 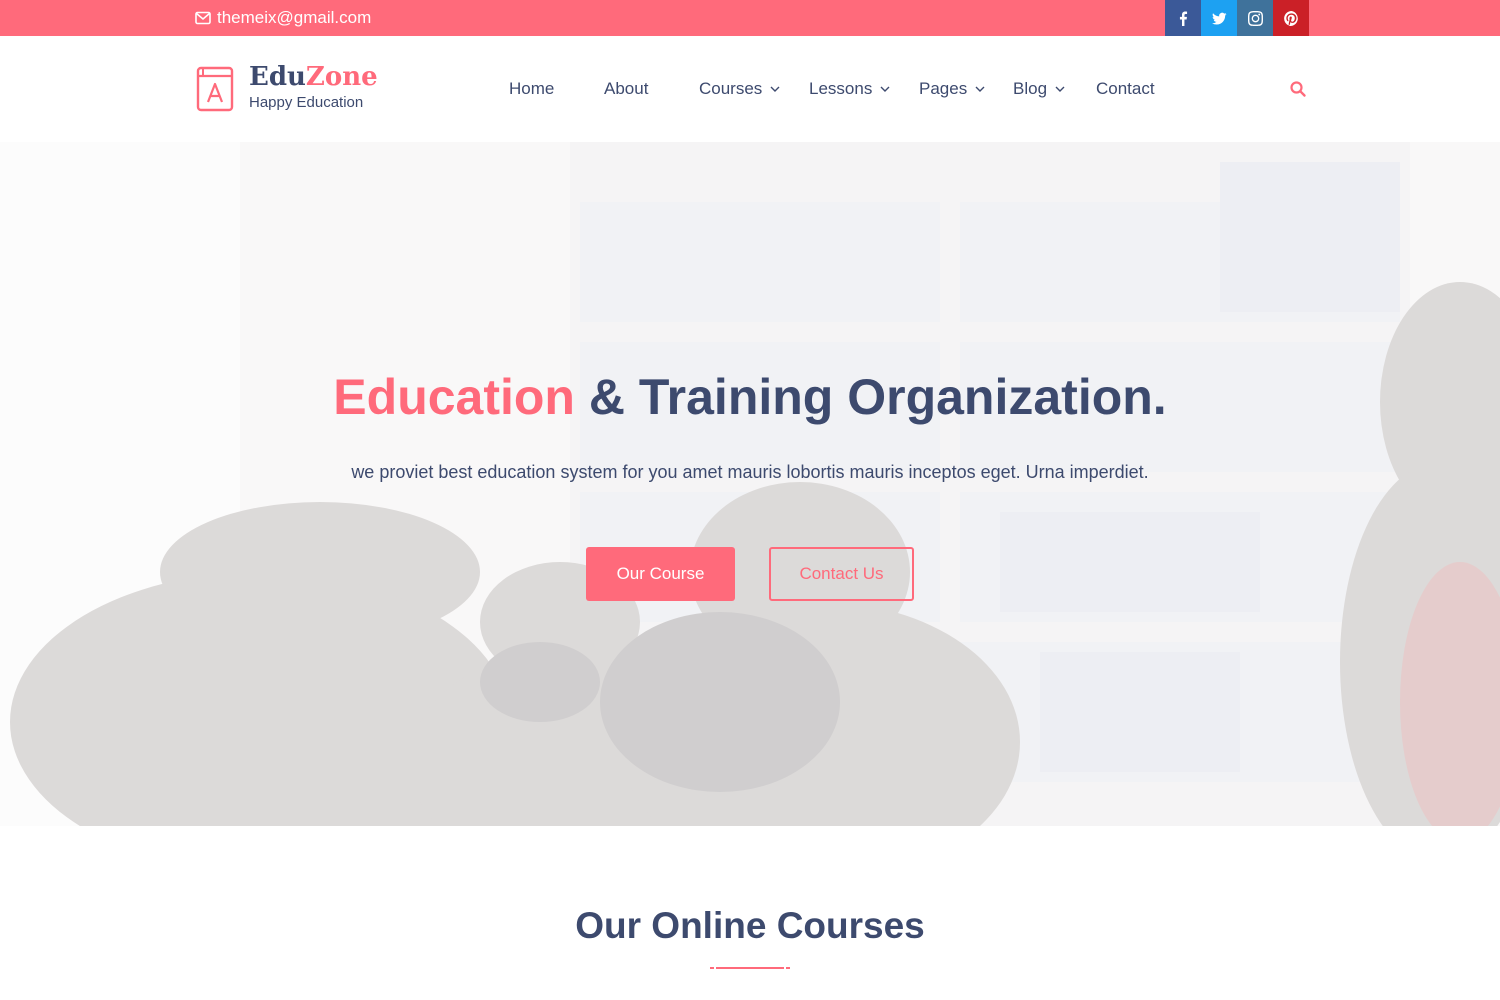 I want to click on nav-contact: Contact, so click(x=1125, y=89).